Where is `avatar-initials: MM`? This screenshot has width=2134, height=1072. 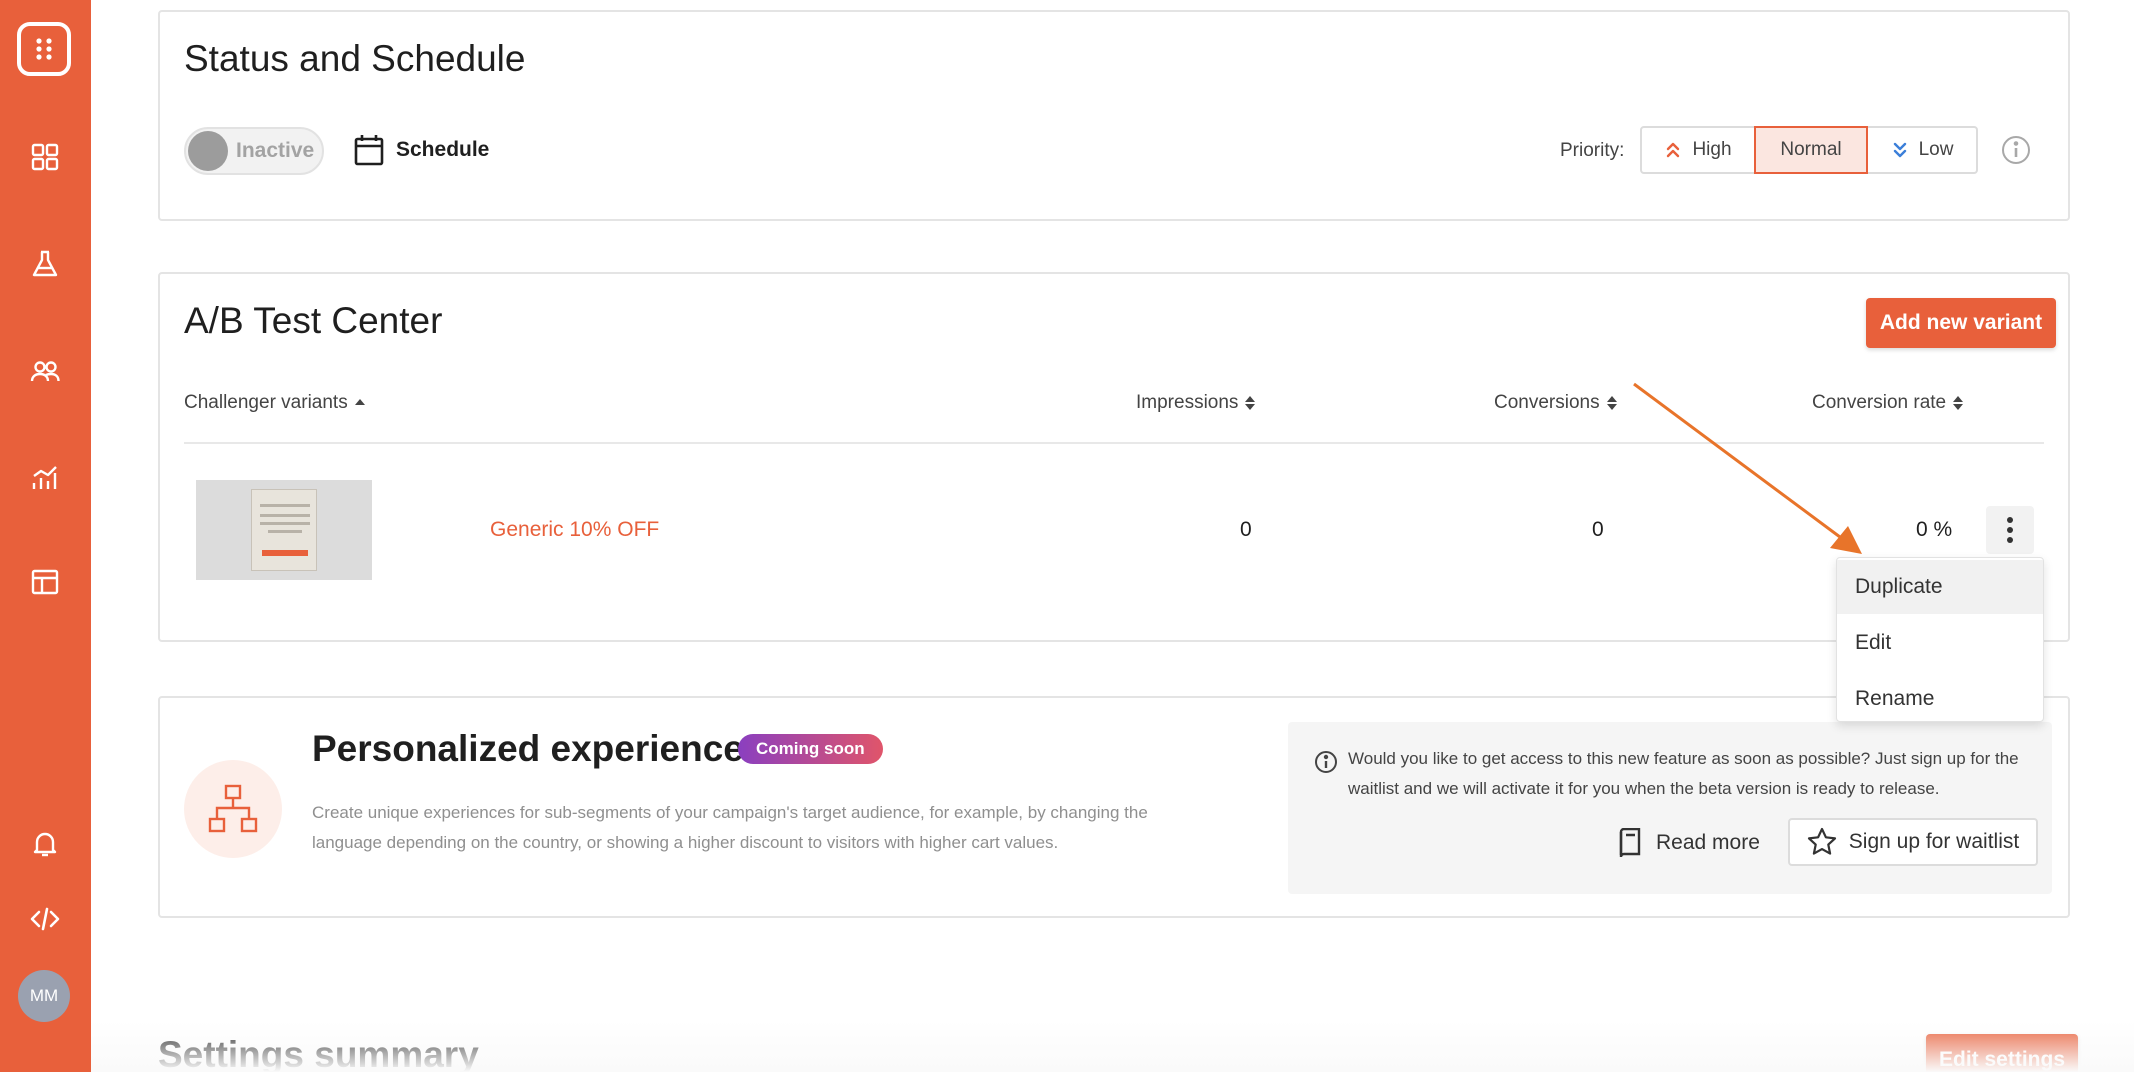 avatar-initials: MM is located at coordinates (44, 995).